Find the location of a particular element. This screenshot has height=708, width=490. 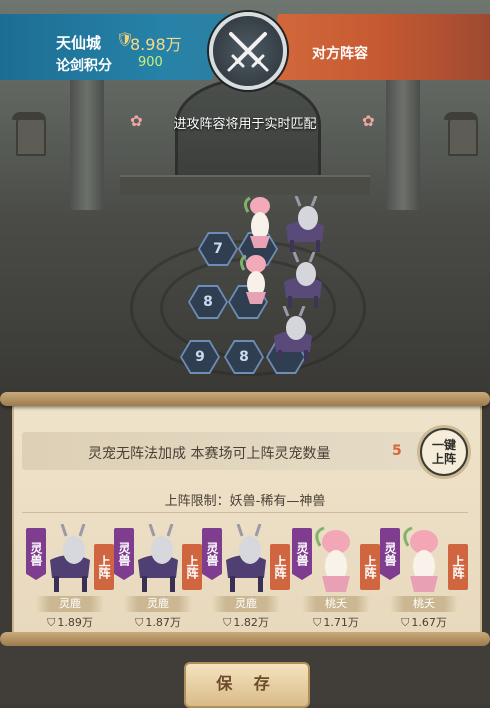

divider is located at coordinates (245, 512).